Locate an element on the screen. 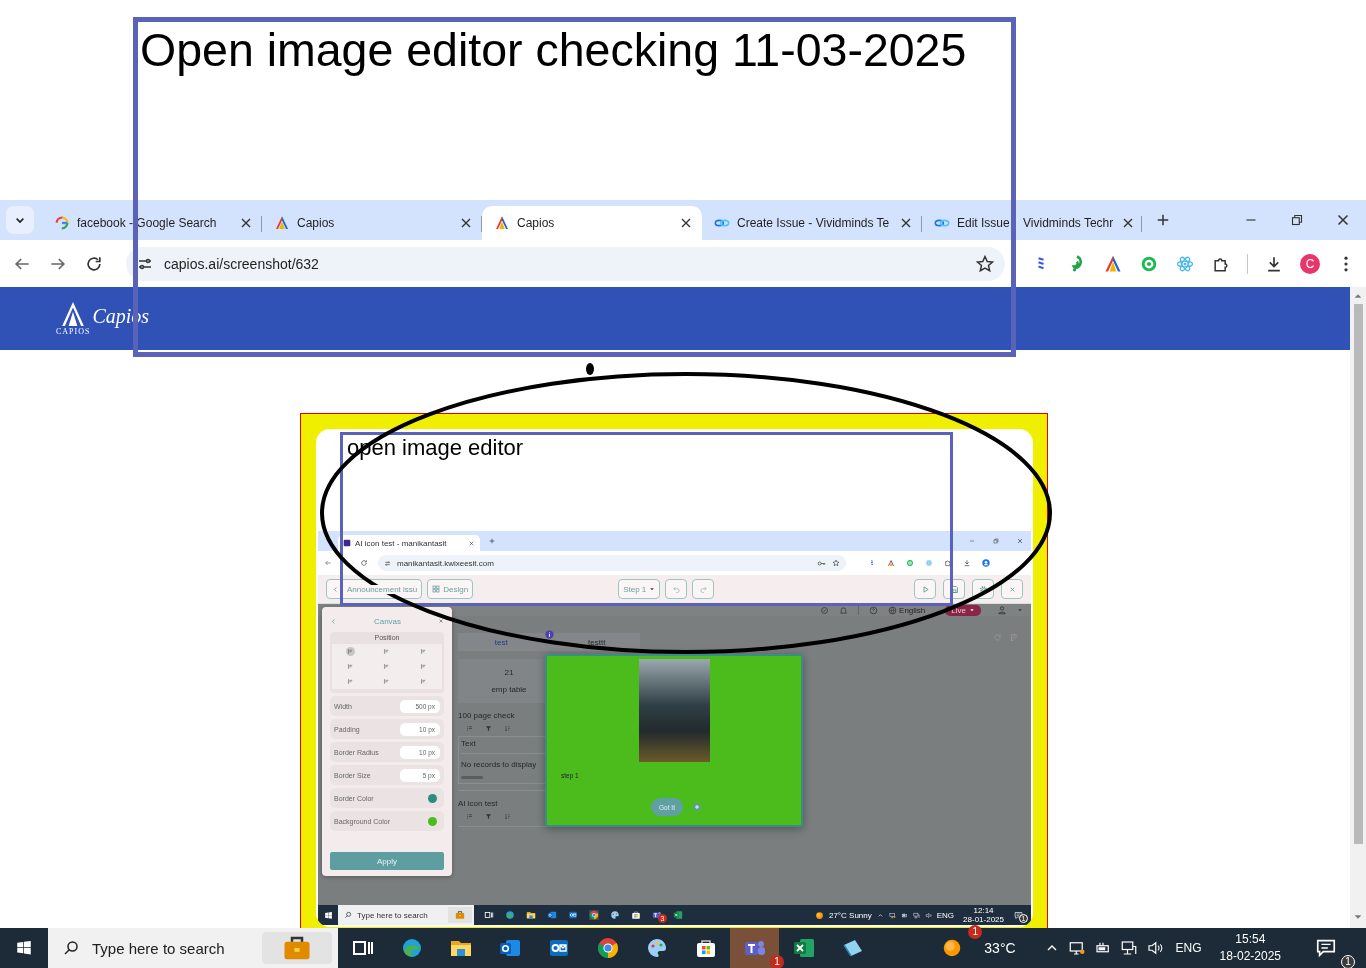  google-icon is located at coordinates (62, 223).